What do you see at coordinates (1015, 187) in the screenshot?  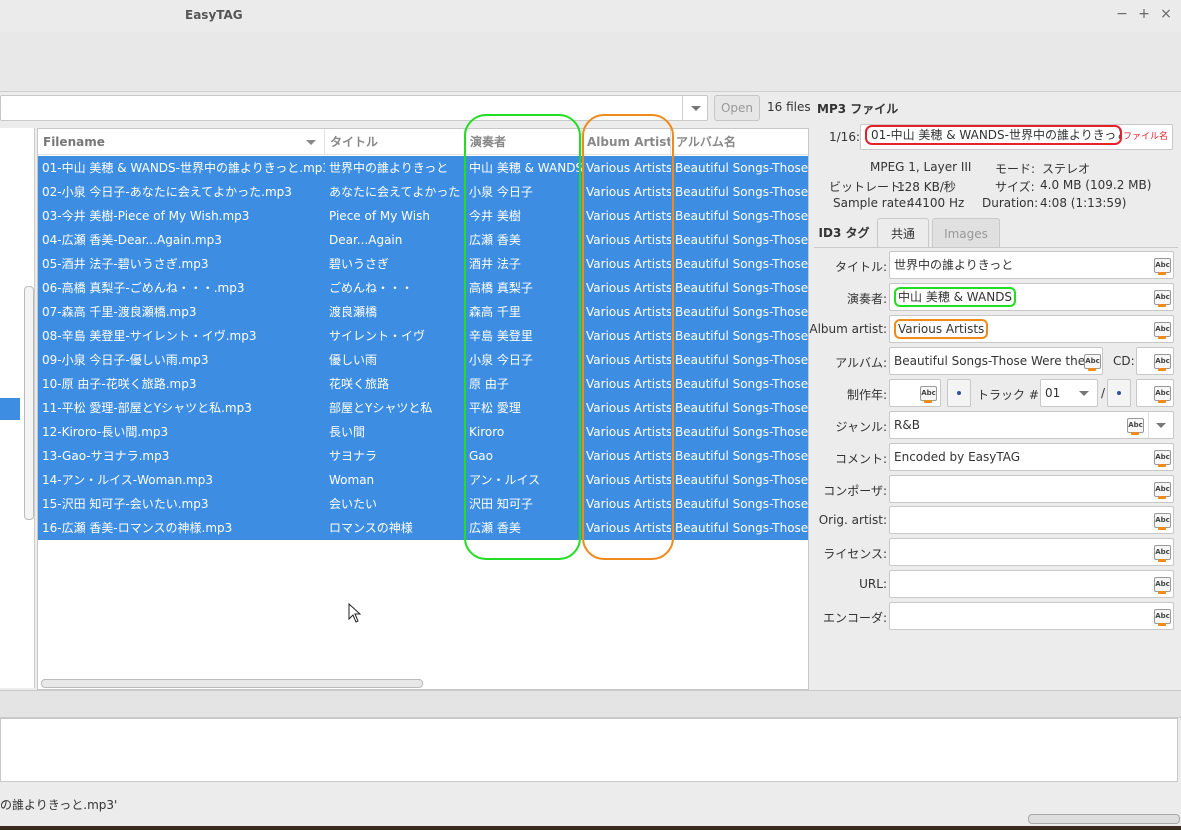 I see `size-label: サイズ:` at bounding box center [1015, 187].